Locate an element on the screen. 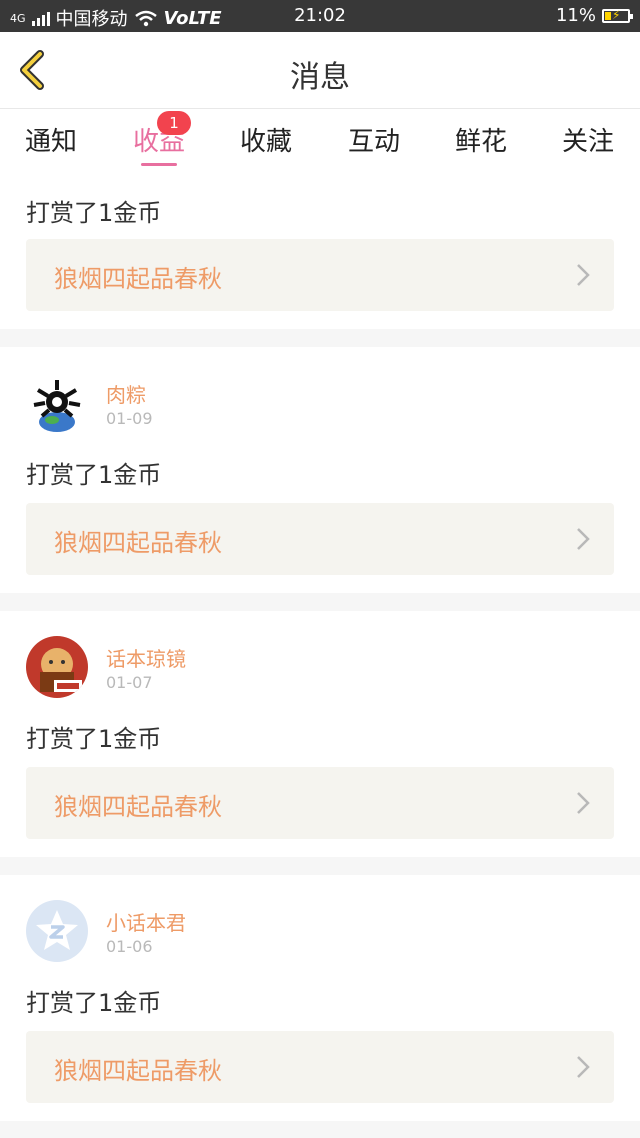  tab-label: 互动 is located at coordinates (373, 142).